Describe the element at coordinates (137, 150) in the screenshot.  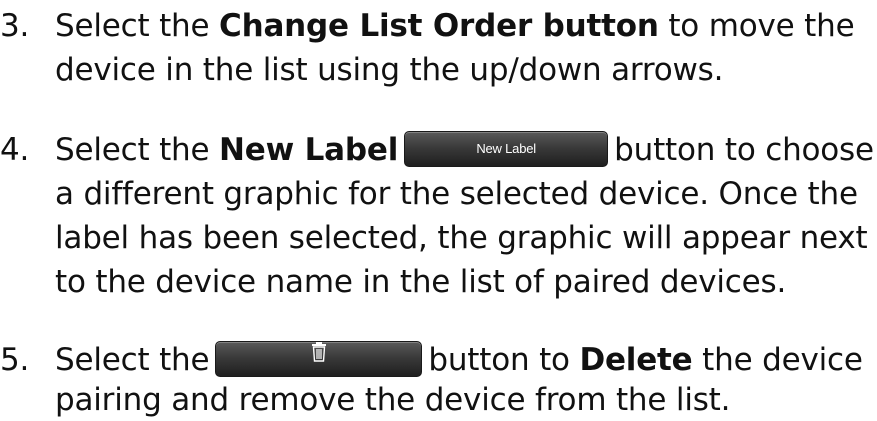
I see `step-4-text-pre: Select the` at that location.